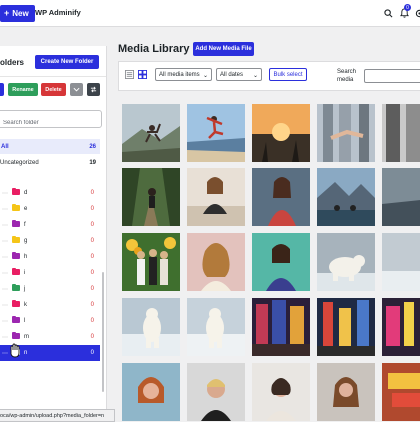 The image size is (420, 422). Describe the element at coordinates (26, 257) in the screenshot. I see `folder-name: h` at that location.